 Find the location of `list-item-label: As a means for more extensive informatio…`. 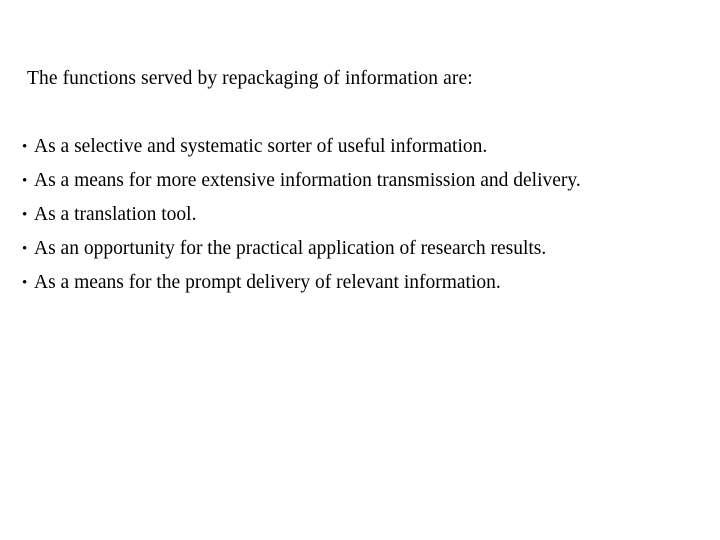

list-item-label: As a means for more extensive informatio… is located at coordinates (307, 180).